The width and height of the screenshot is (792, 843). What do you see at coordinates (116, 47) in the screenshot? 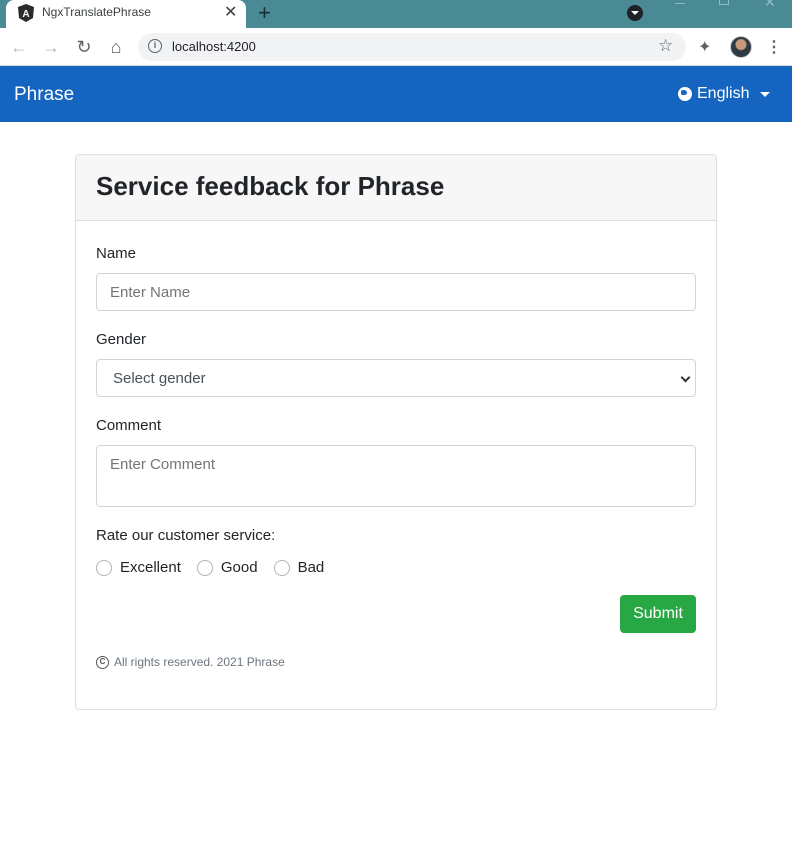
I see `home-icon: ⌂` at bounding box center [116, 47].